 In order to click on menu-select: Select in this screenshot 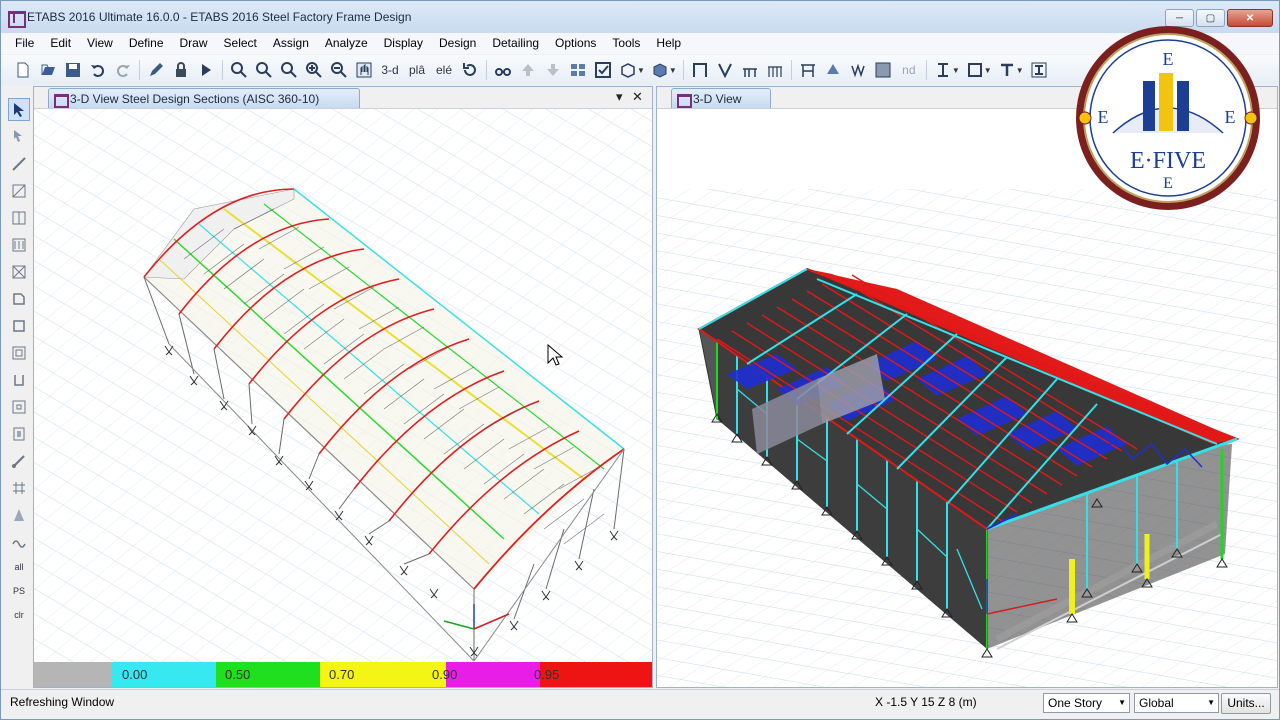, I will do `click(240, 43)`.